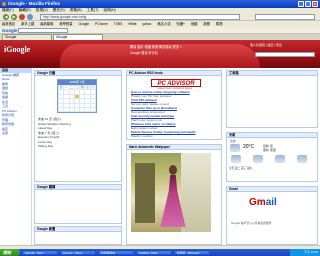 This screenshot has height=256, width=320. Describe the element at coordinates (59, 10) in the screenshot. I see `menu-history: 歷史(S)` at that location.